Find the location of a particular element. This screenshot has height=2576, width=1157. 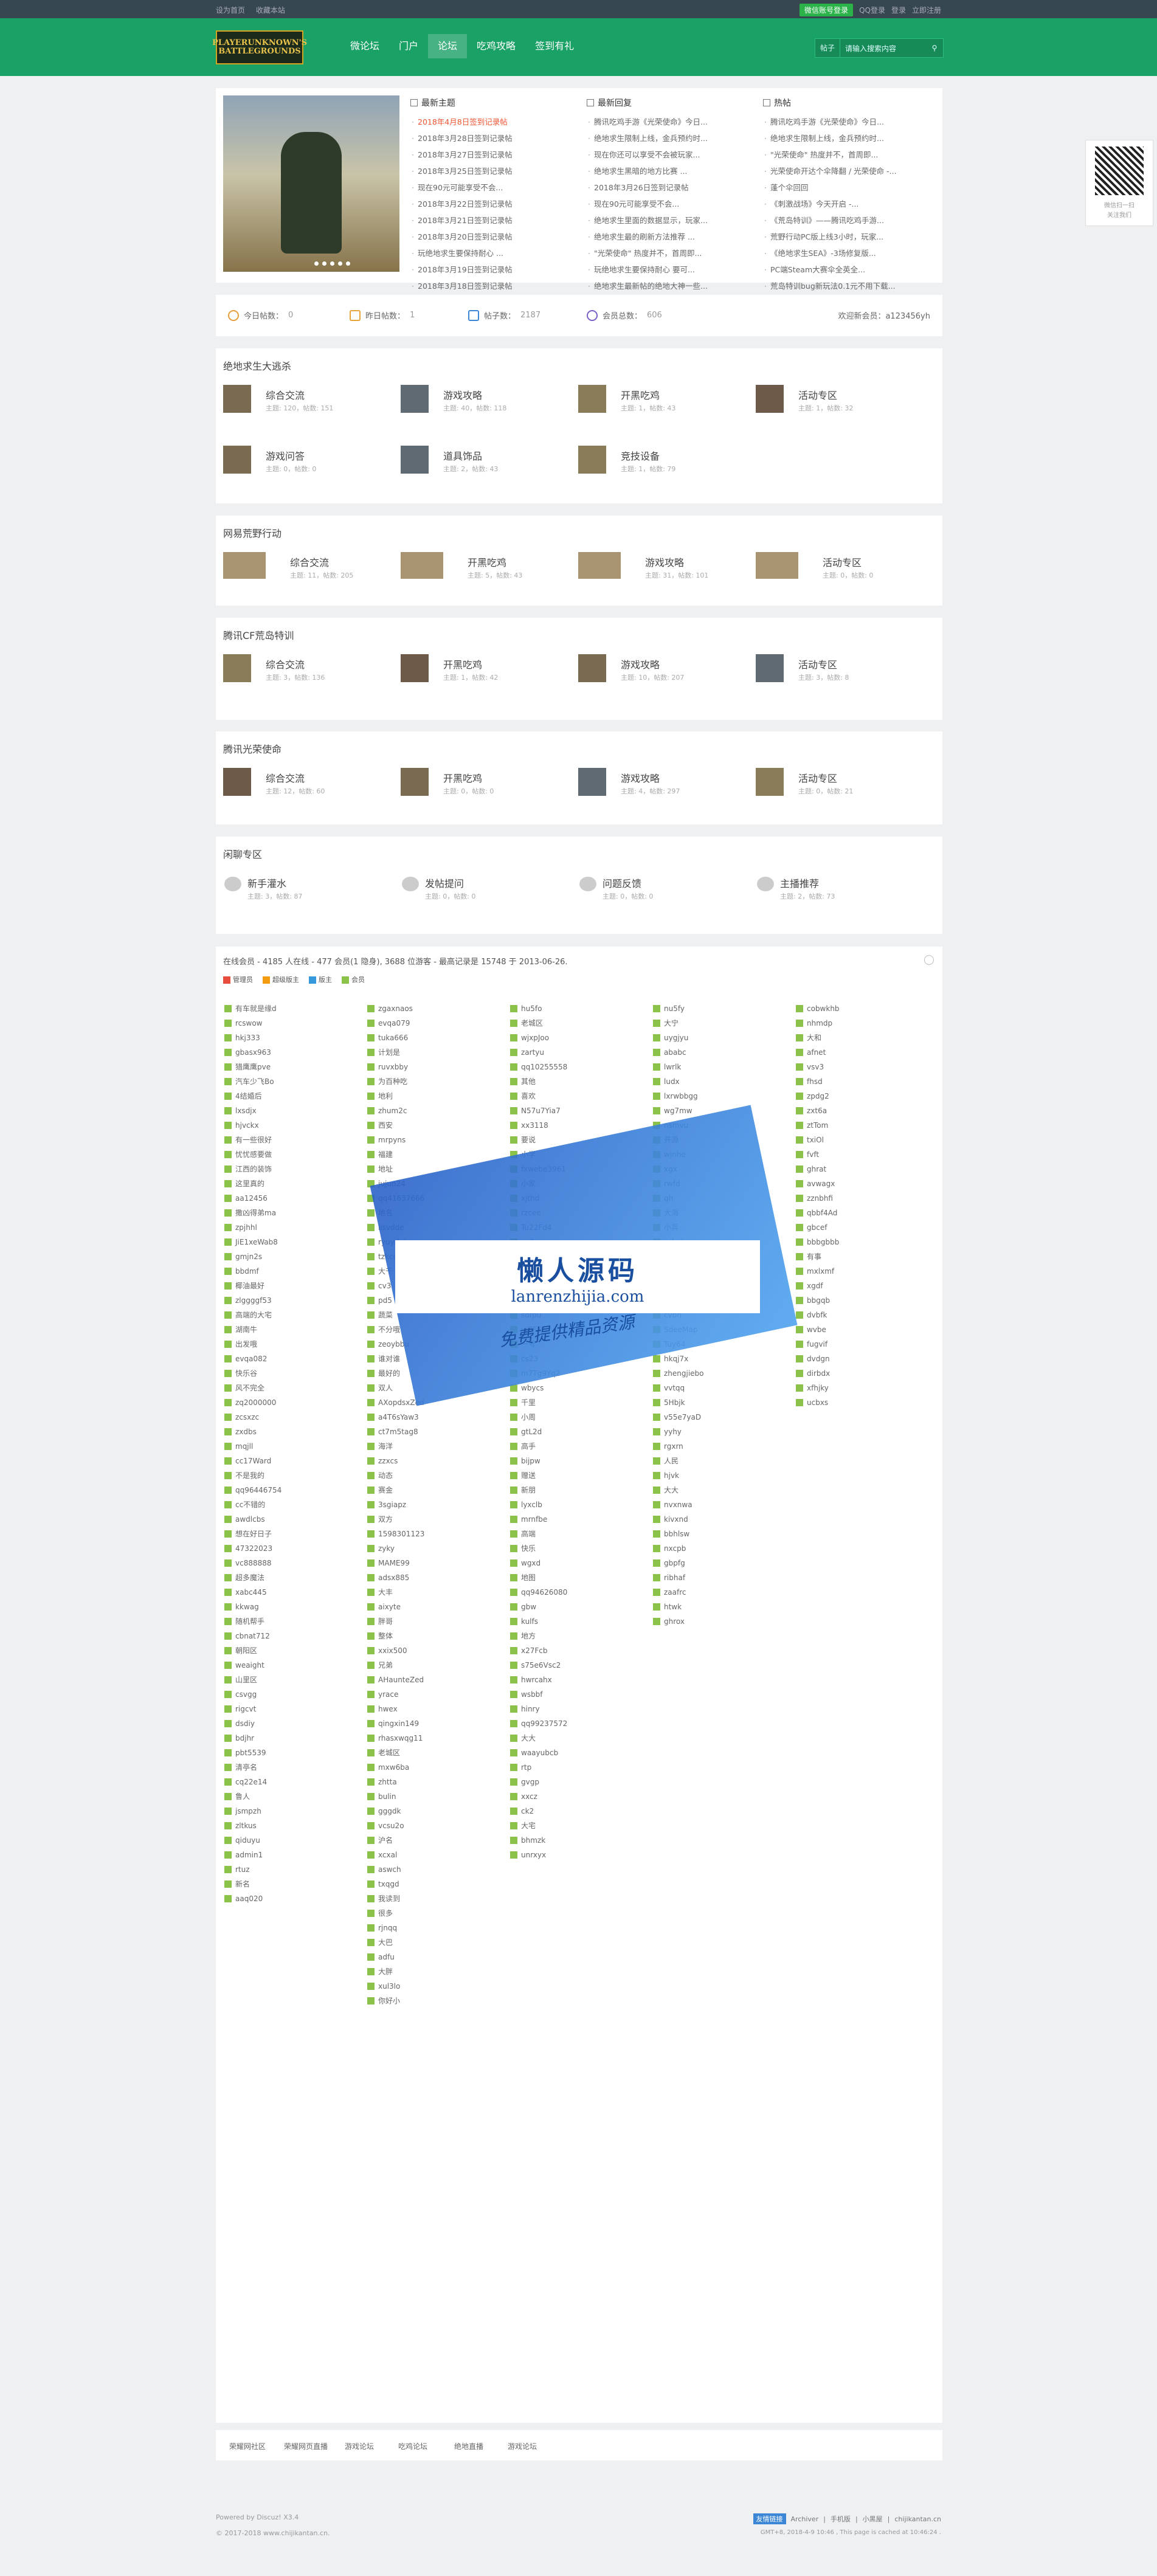

member-name: txiOl is located at coordinates (815, 1140).